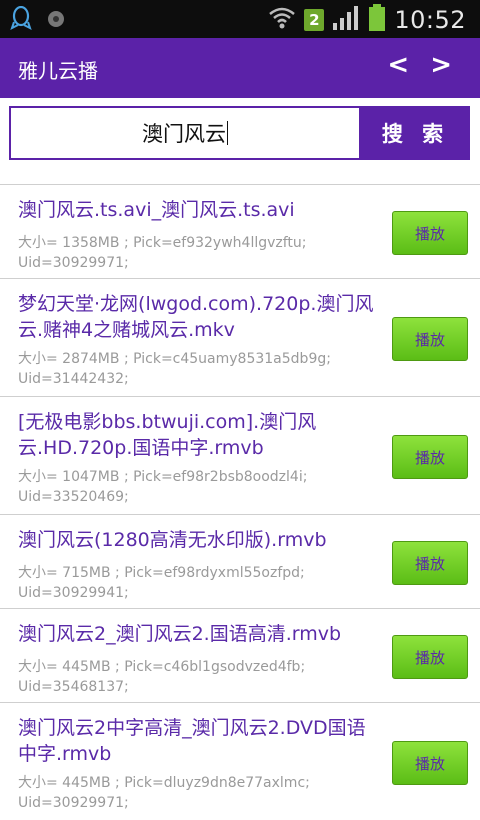 The height and width of the screenshot is (820, 480). What do you see at coordinates (314, 20) in the screenshot?
I see `sim-badge: 2` at bounding box center [314, 20].